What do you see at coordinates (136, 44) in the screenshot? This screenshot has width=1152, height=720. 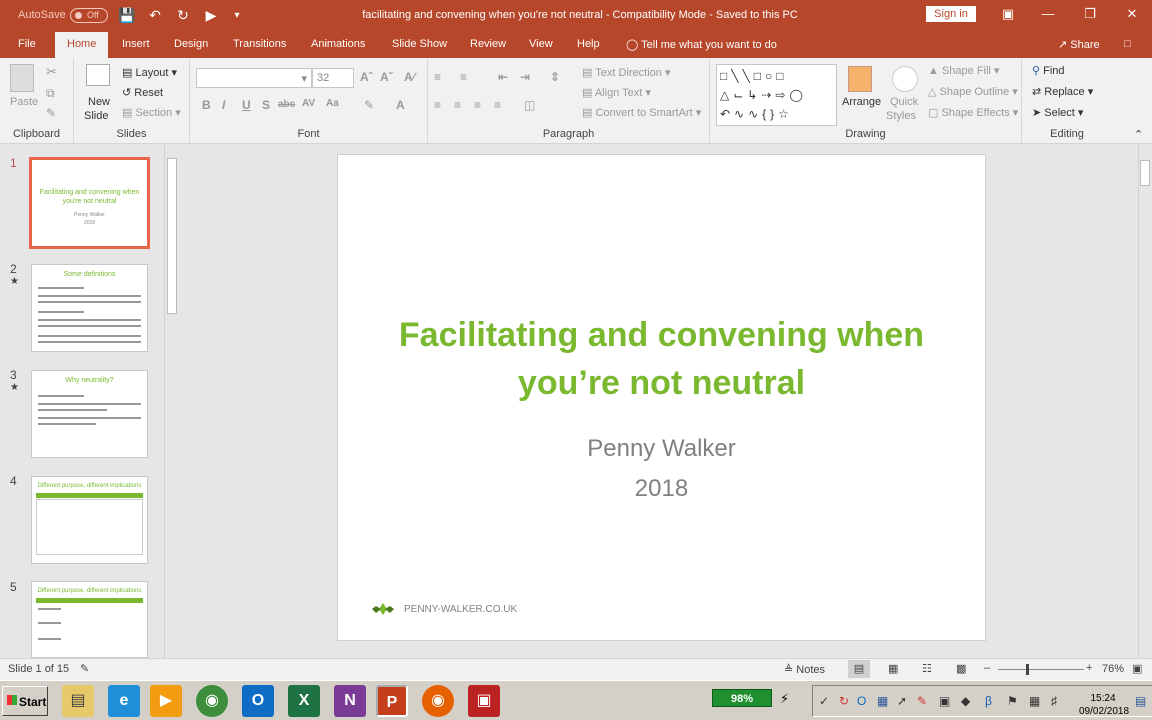 I see `tab-insert: Insert` at bounding box center [136, 44].